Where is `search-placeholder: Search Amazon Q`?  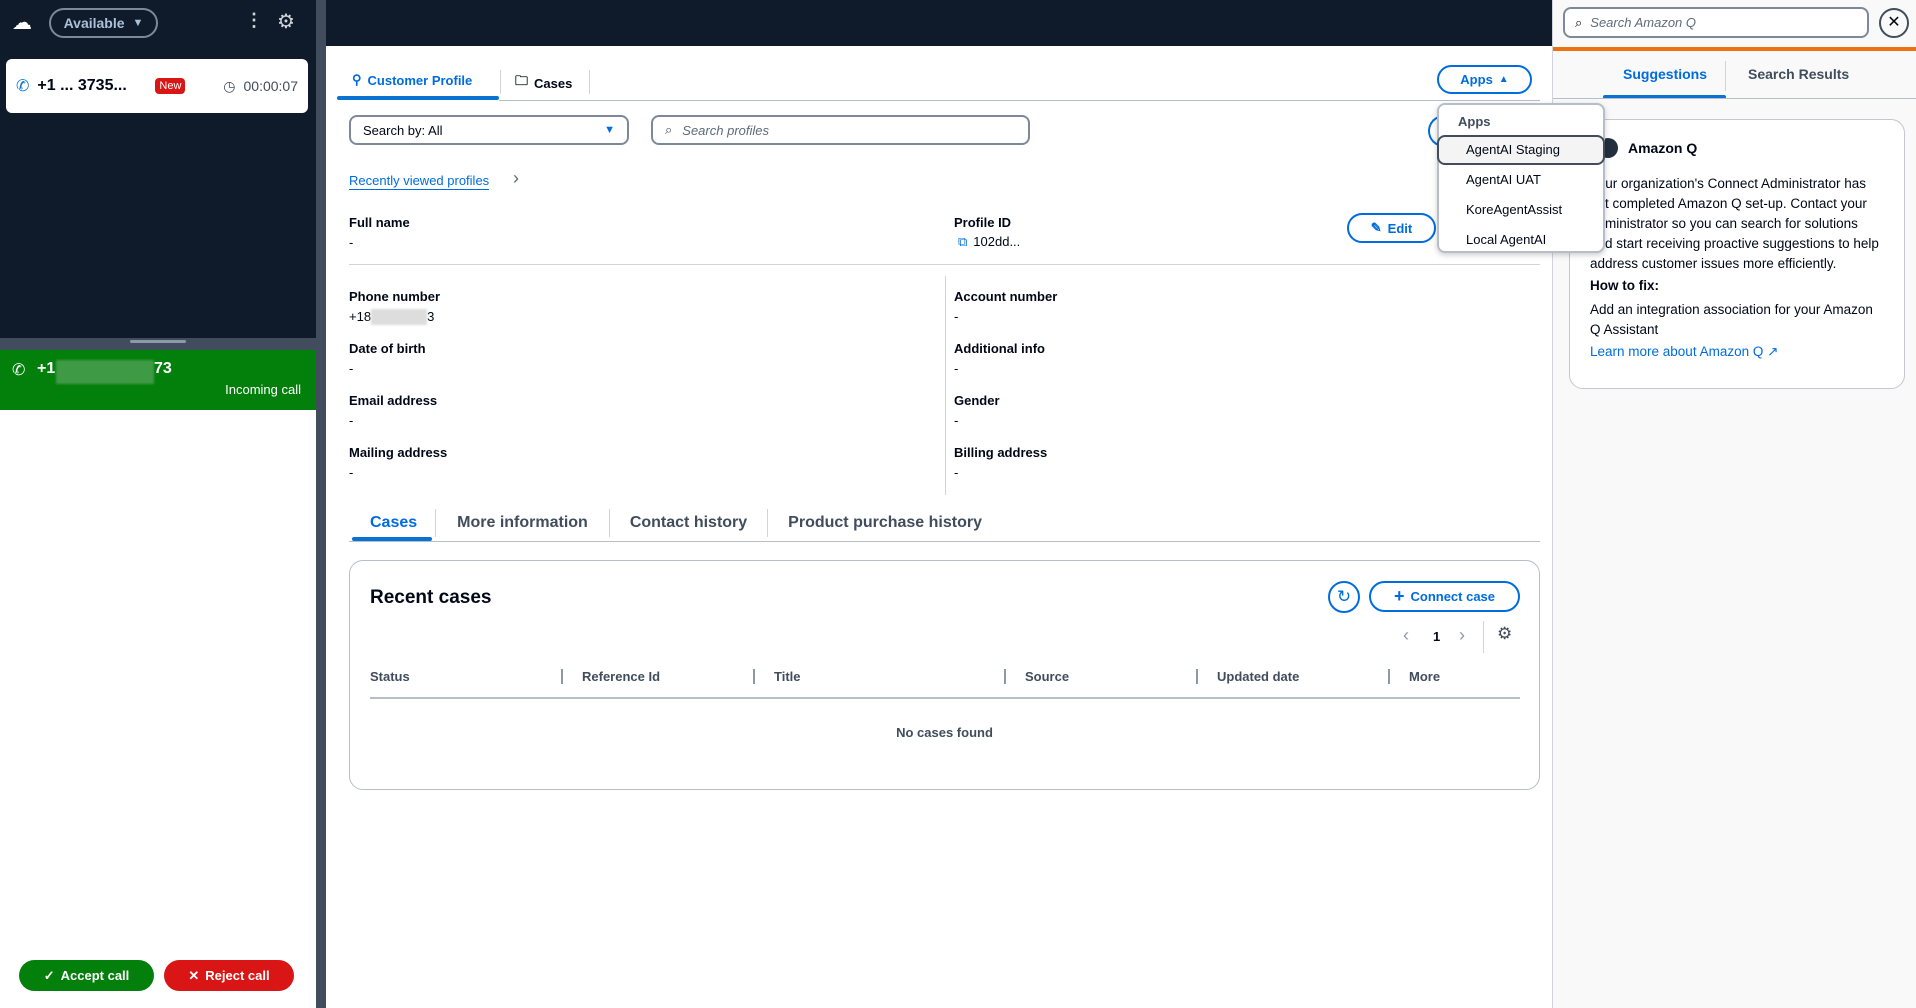
search-placeholder: Search Amazon Q is located at coordinates (1643, 22).